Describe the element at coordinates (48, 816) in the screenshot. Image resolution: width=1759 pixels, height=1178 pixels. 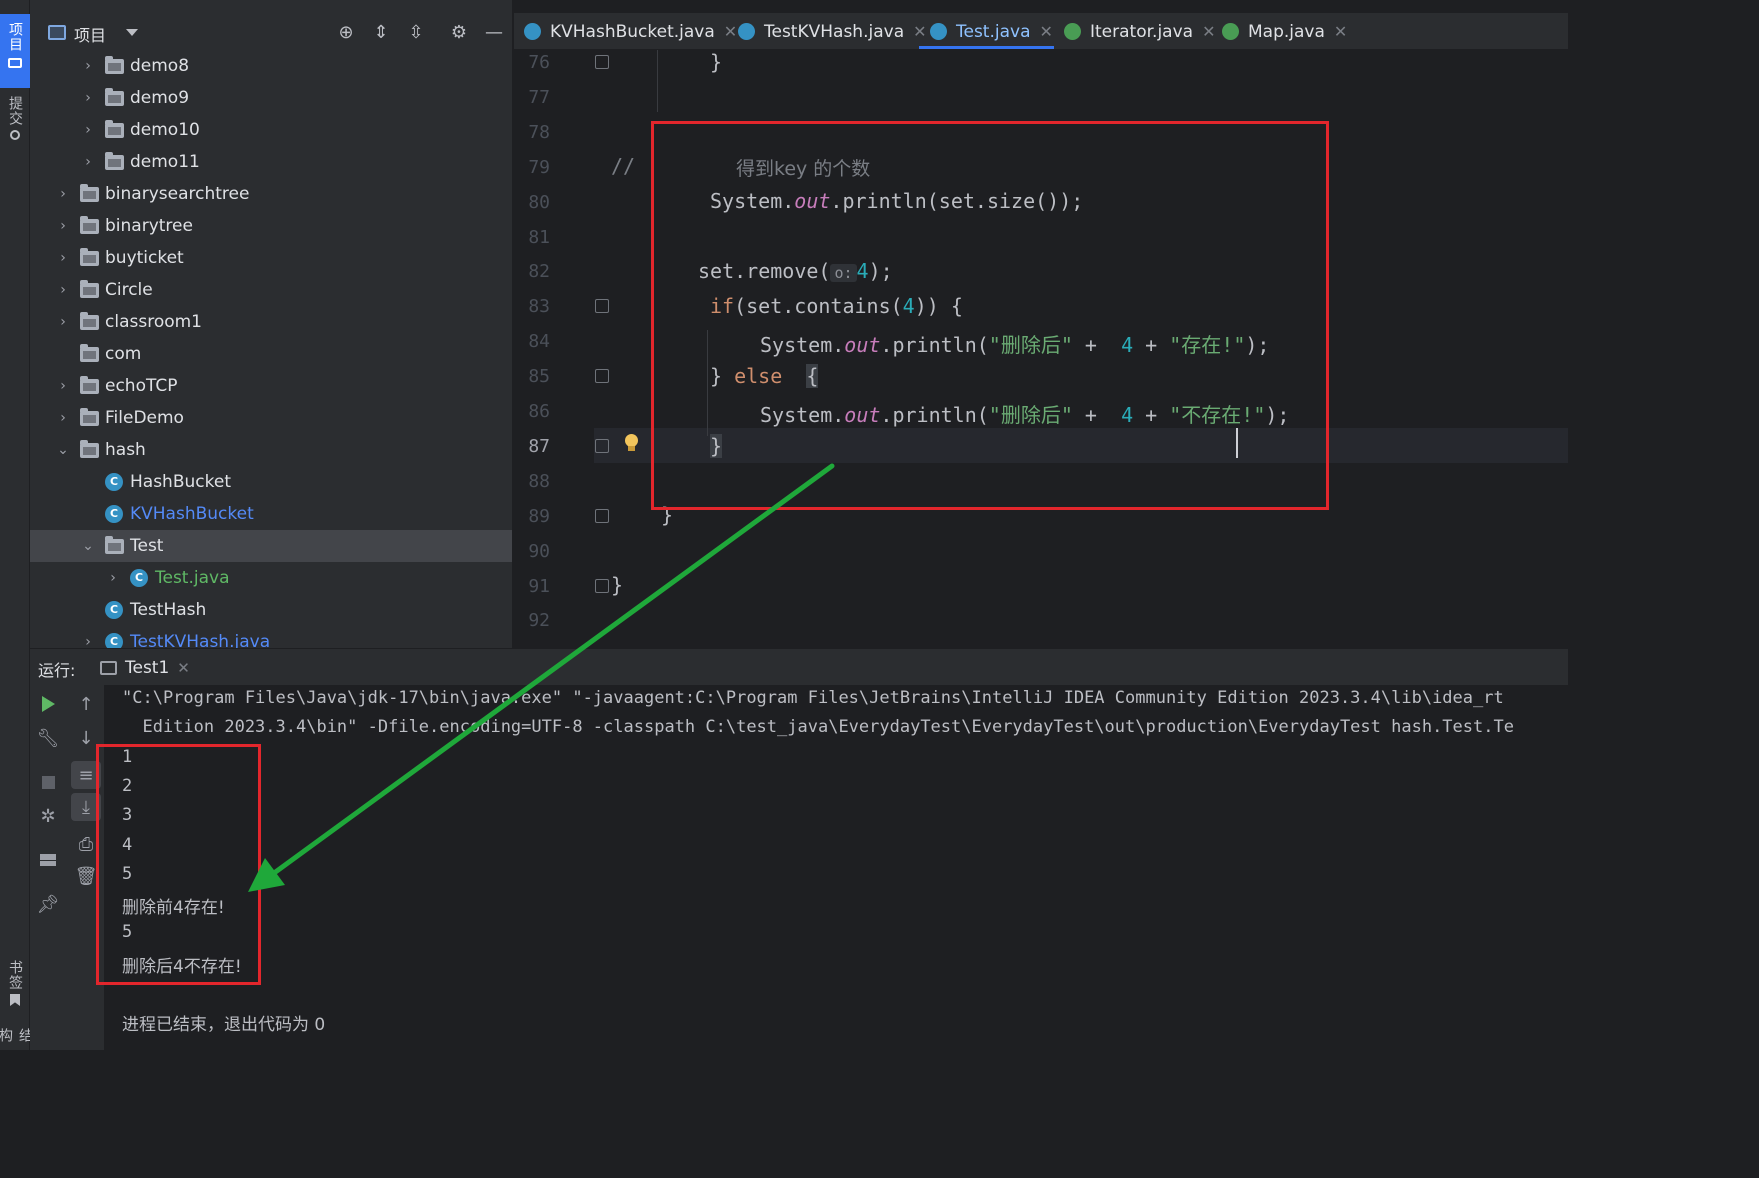
I see `debug-icon: ✲` at that location.